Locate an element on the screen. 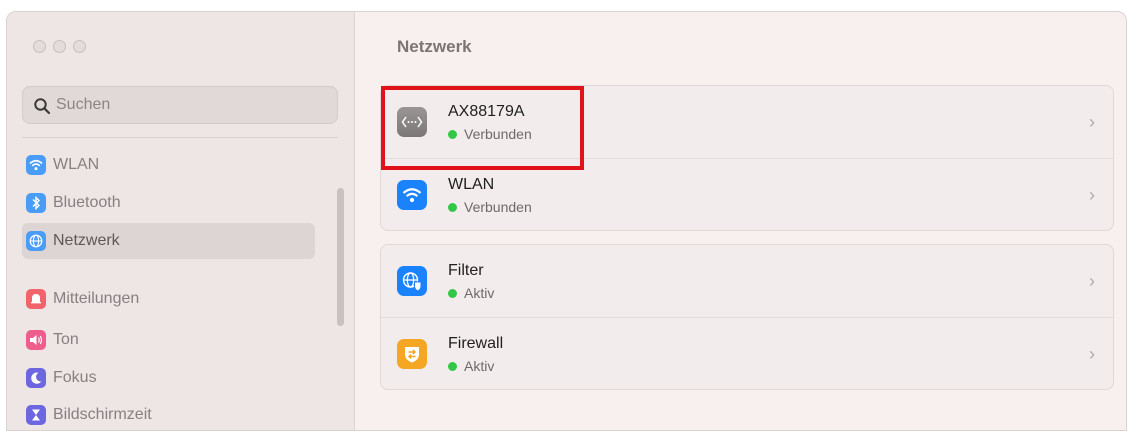 The width and height of the screenshot is (1133, 431). sidebar-item-label: Bildschirmzeit is located at coordinates (102, 414).